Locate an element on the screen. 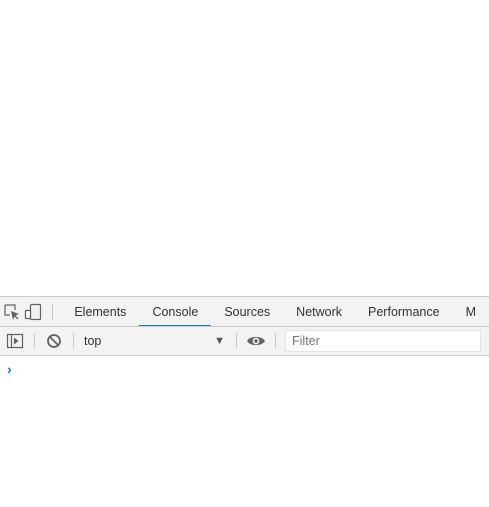  inspect-element-icon is located at coordinates (11, 311).